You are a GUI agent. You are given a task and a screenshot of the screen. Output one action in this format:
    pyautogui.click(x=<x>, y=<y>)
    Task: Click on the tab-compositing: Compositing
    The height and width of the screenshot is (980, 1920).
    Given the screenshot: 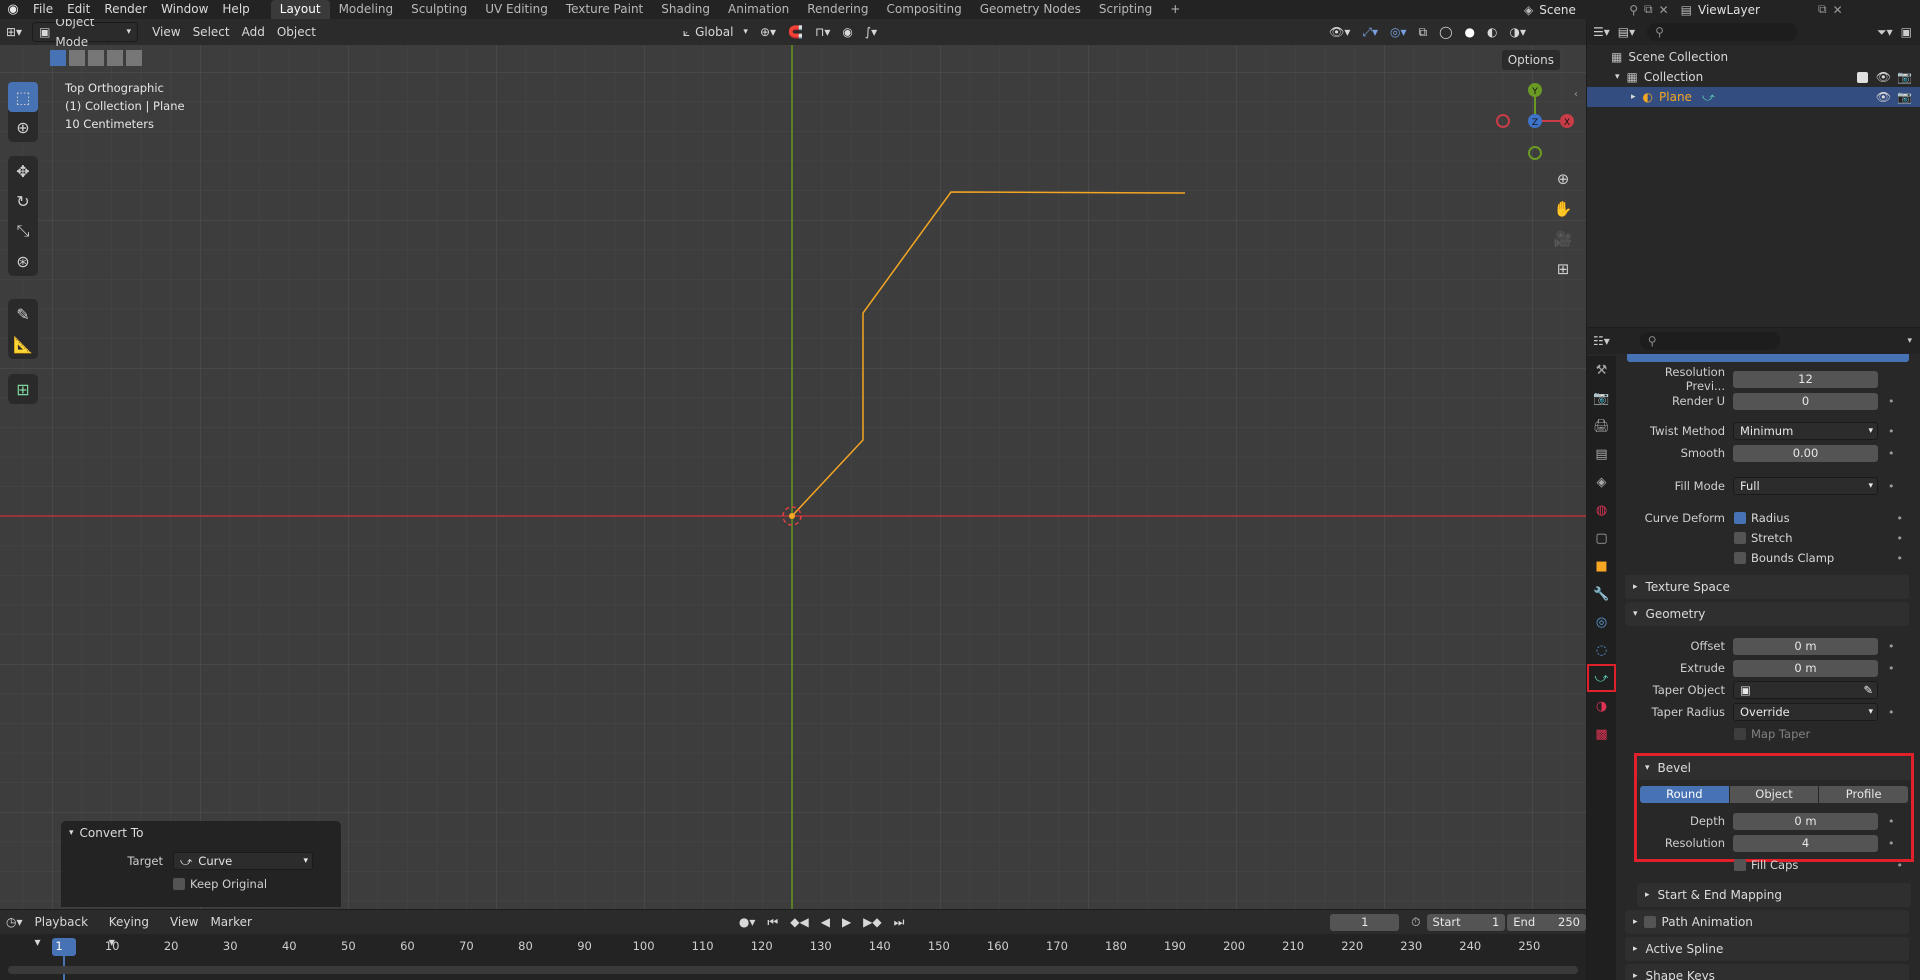 What is the action you would take?
    pyautogui.click(x=923, y=9)
    